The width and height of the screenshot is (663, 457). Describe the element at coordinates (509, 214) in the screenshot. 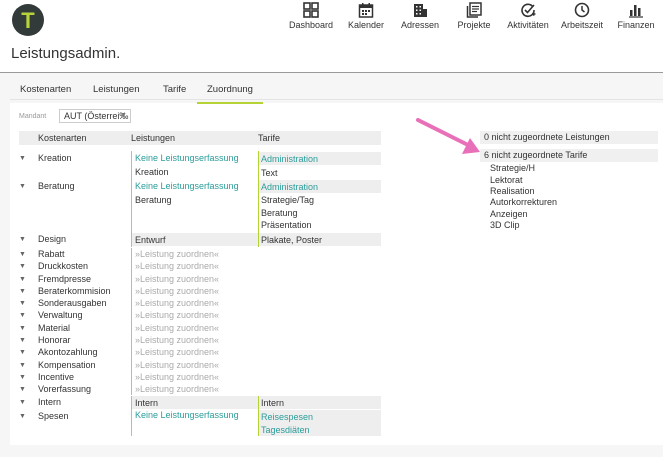

I see `unassigned-tariff-item: Anzeigen` at that location.